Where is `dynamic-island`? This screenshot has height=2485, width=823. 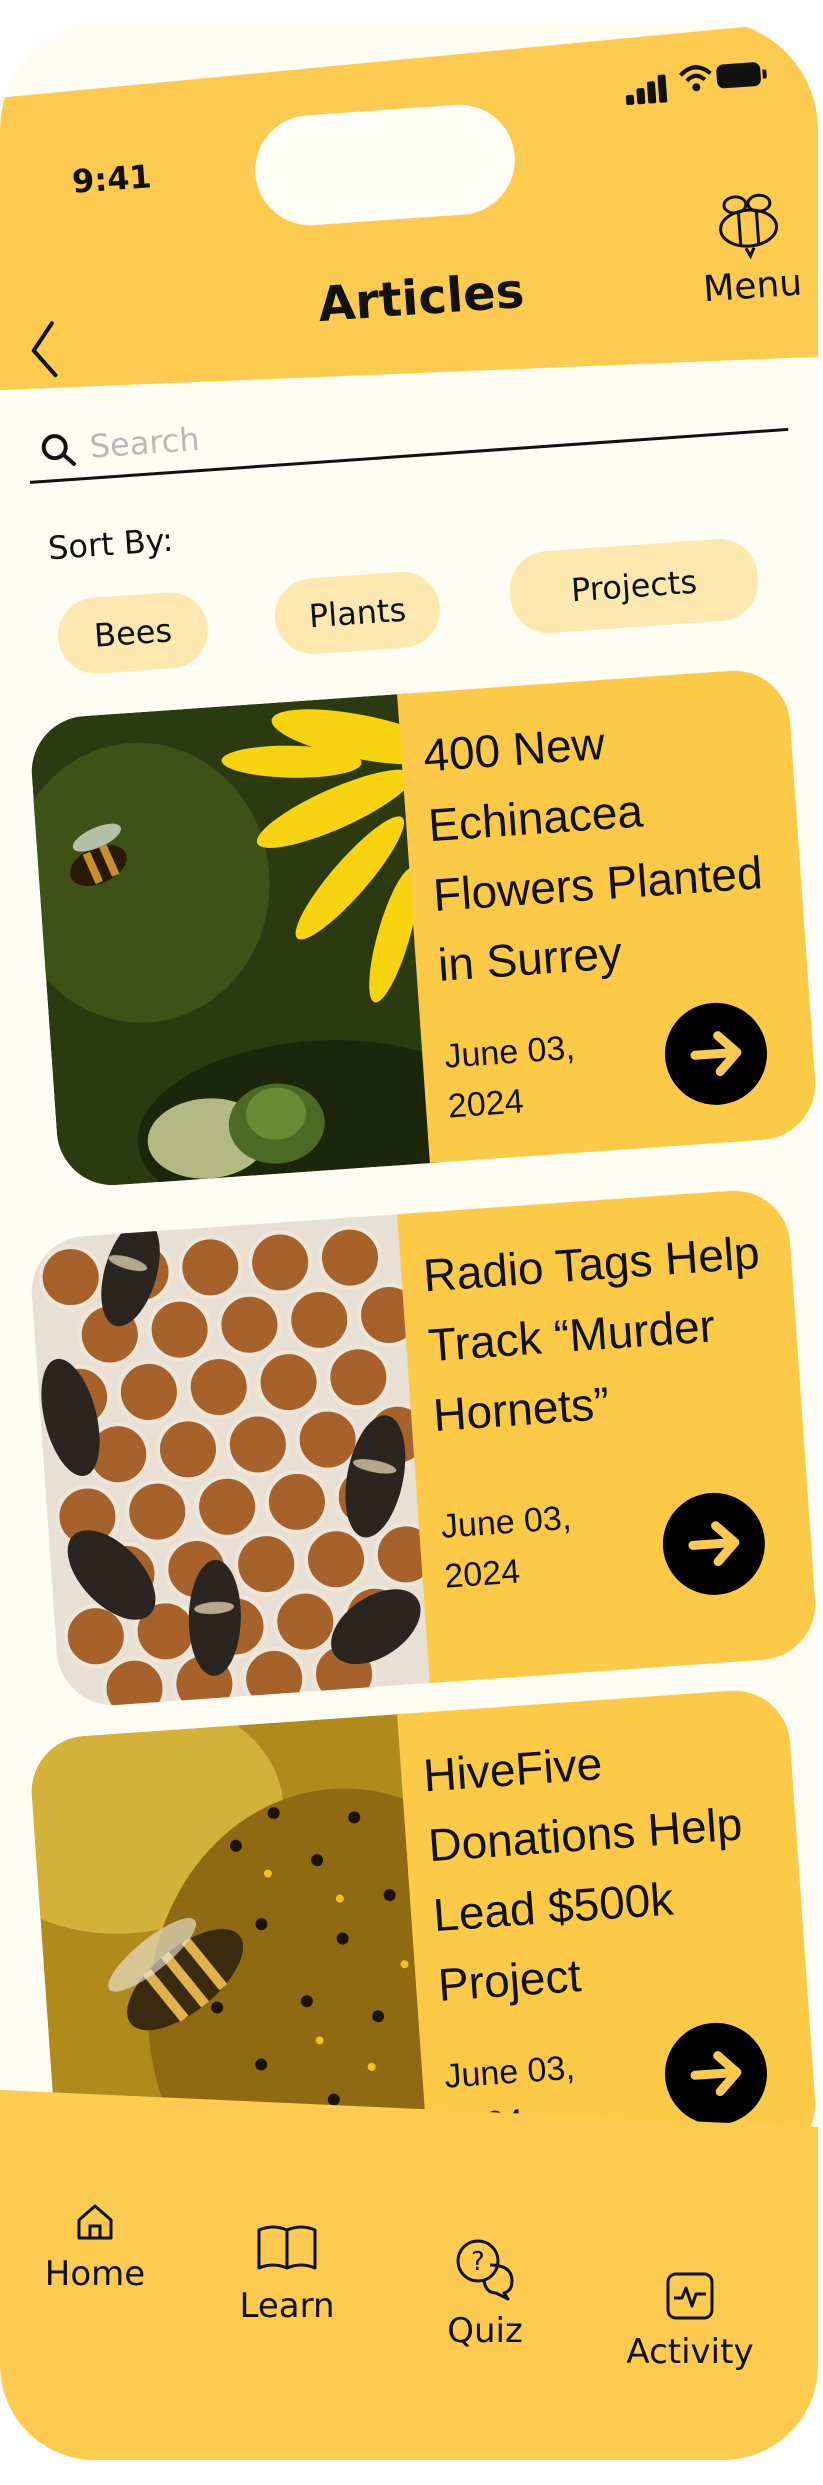 dynamic-island is located at coordinates (385, 165).